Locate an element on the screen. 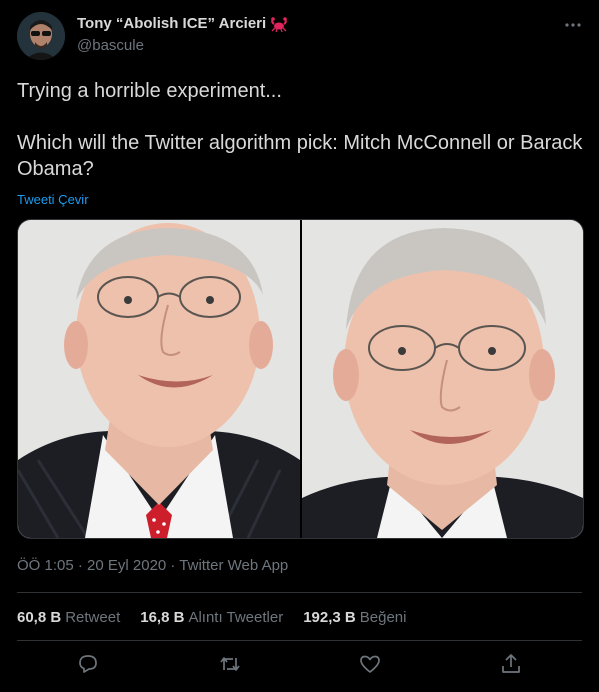  quotes-stat: 16,8 B Alıntı Tweetler is located at coordinates (211, 617).